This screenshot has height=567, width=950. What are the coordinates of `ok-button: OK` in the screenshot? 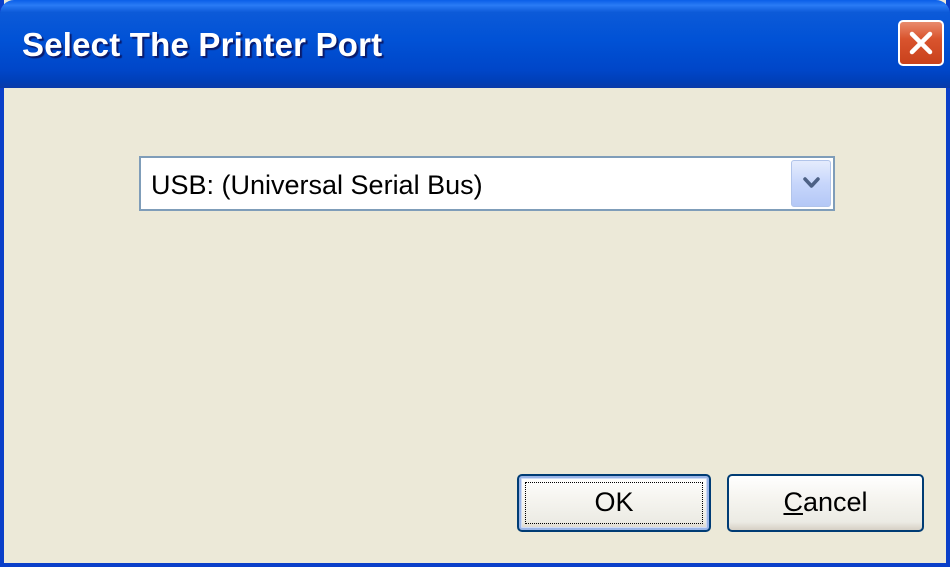 It's located at (614, 503).